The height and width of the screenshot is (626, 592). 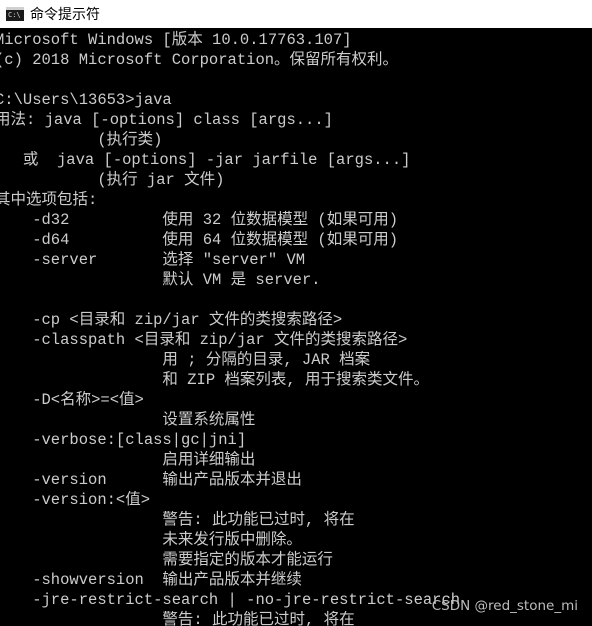 What do you see at coordinates (123, 440) in the screenshot?
I see `console-line: -verbose:[class|gc|jni]` at bounding box center [123, 440].